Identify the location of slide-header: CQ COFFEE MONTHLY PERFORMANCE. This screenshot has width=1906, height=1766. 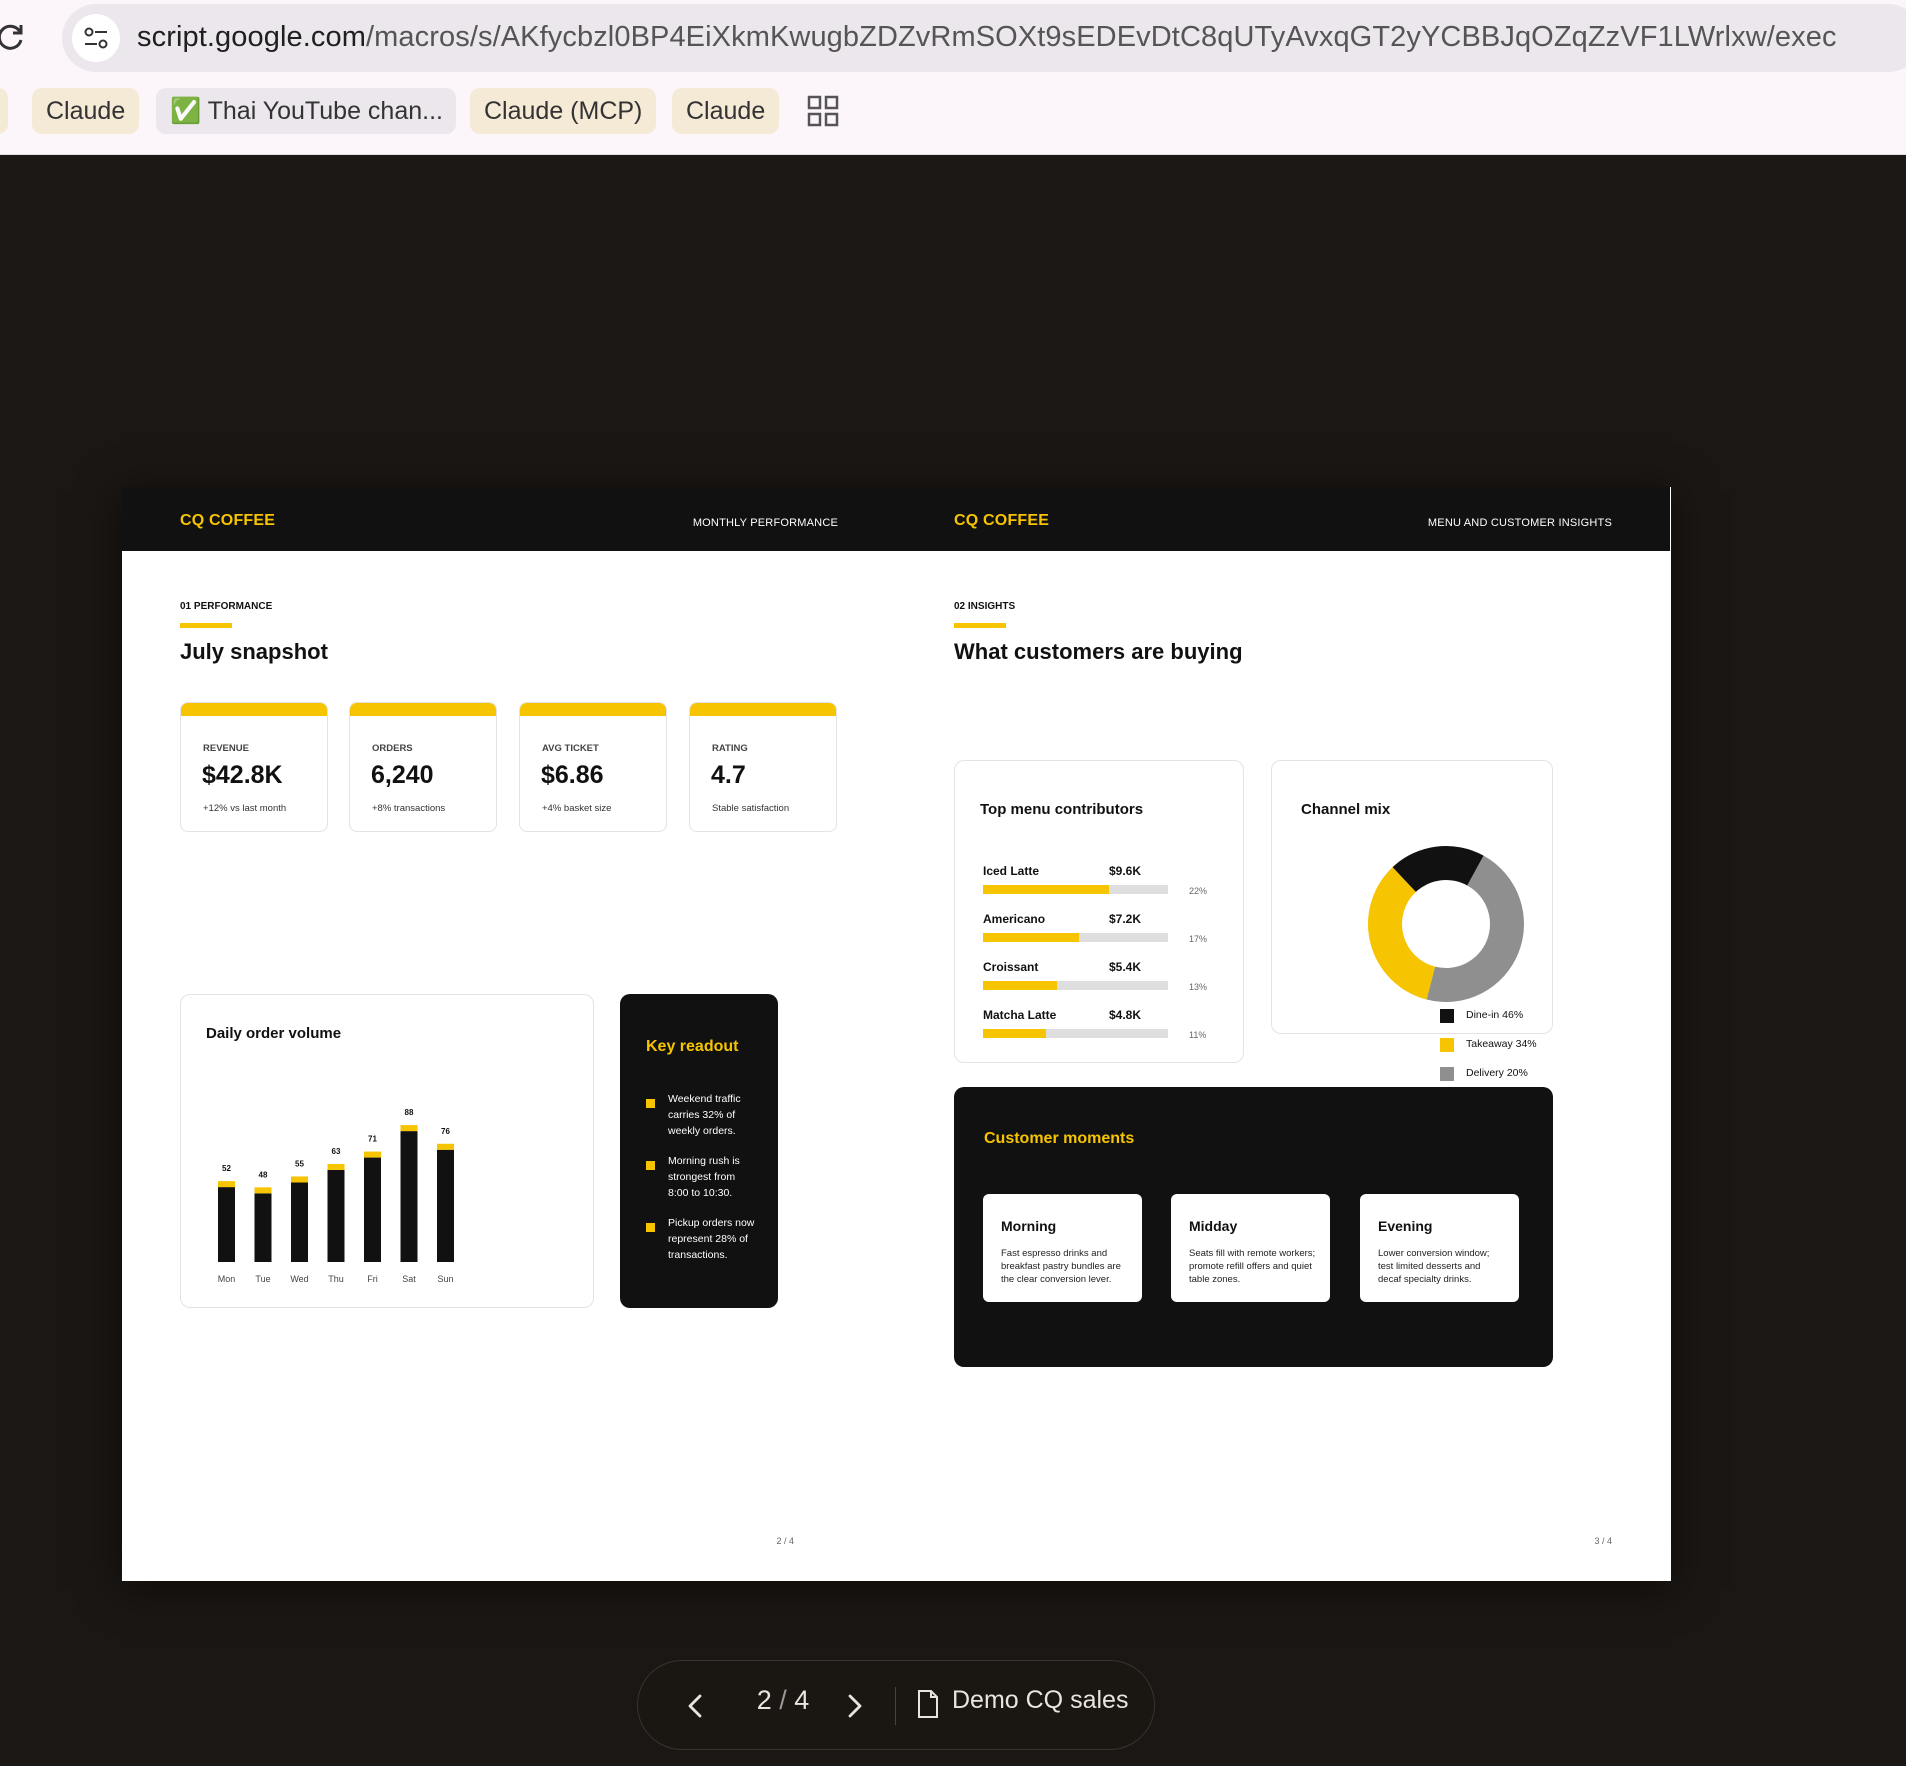
(509, 519).